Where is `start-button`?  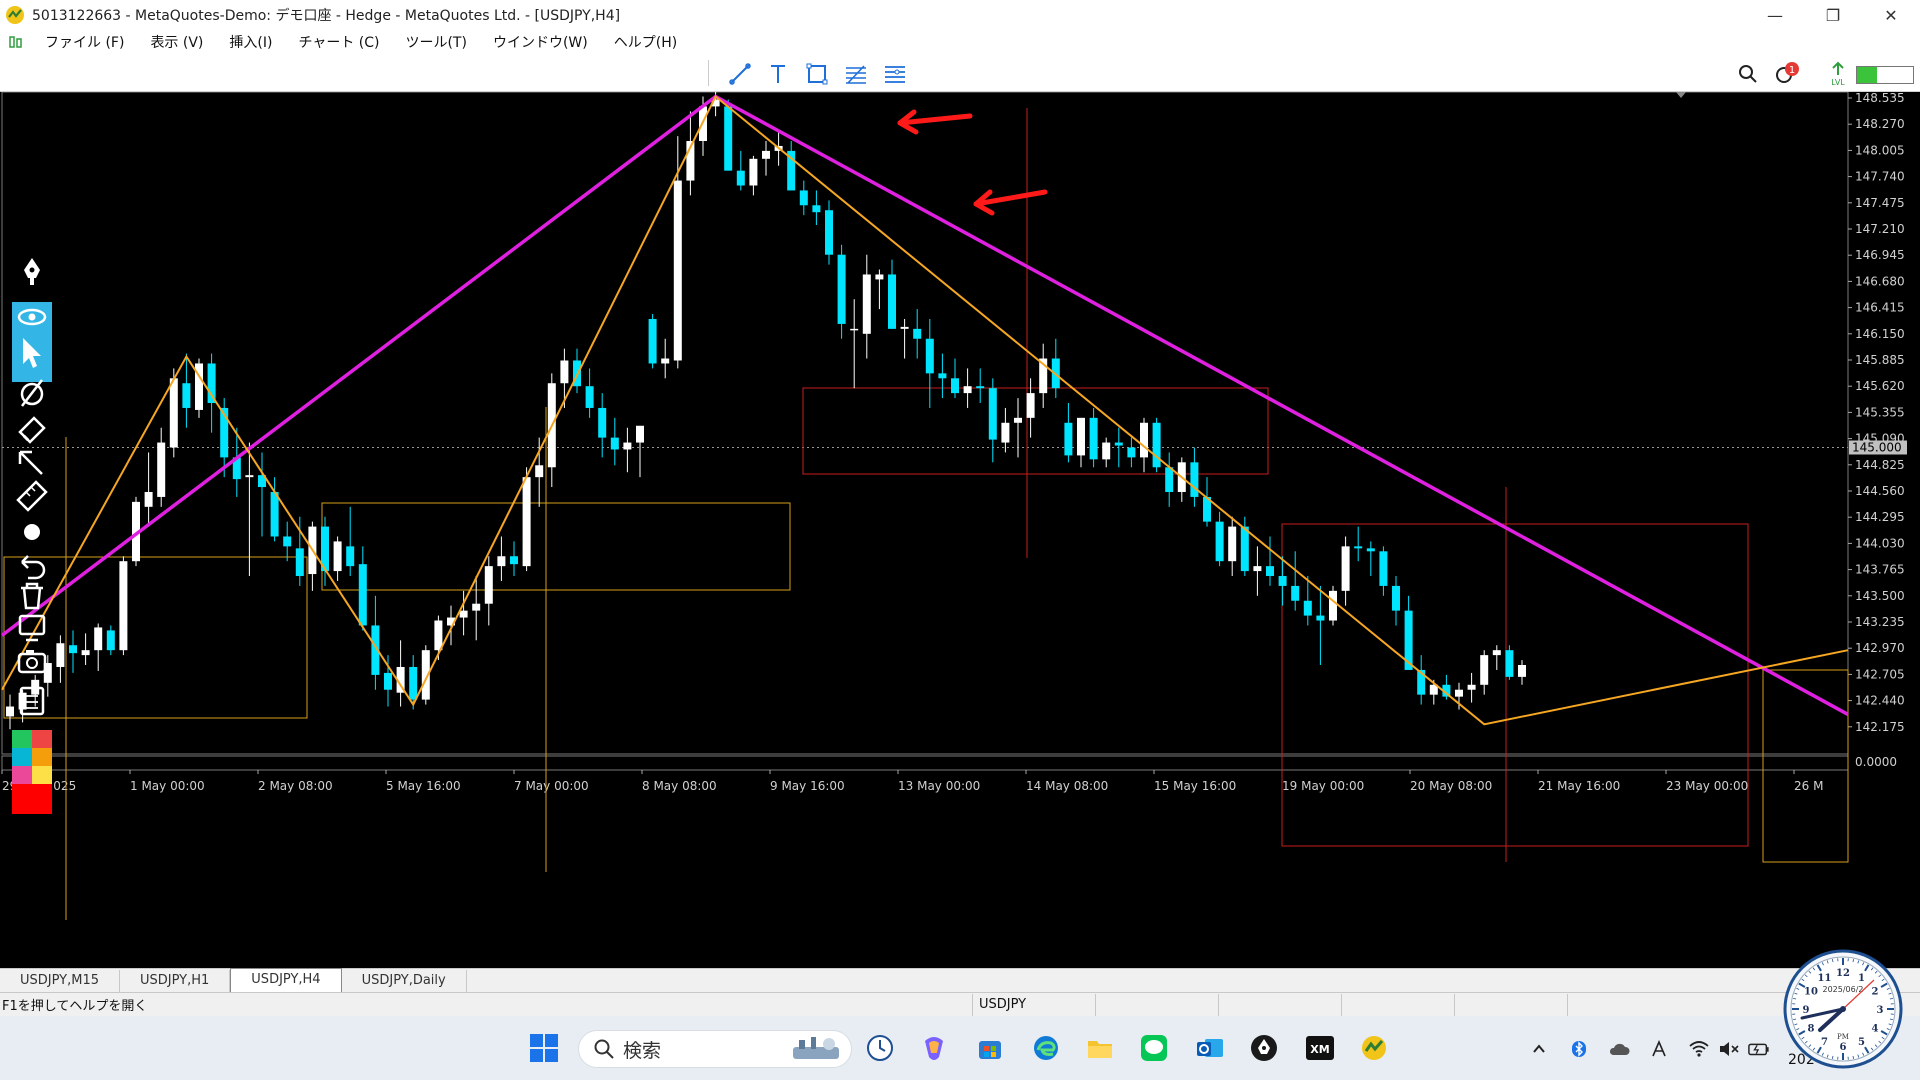
start-button is located at coordinates (544, 1048).